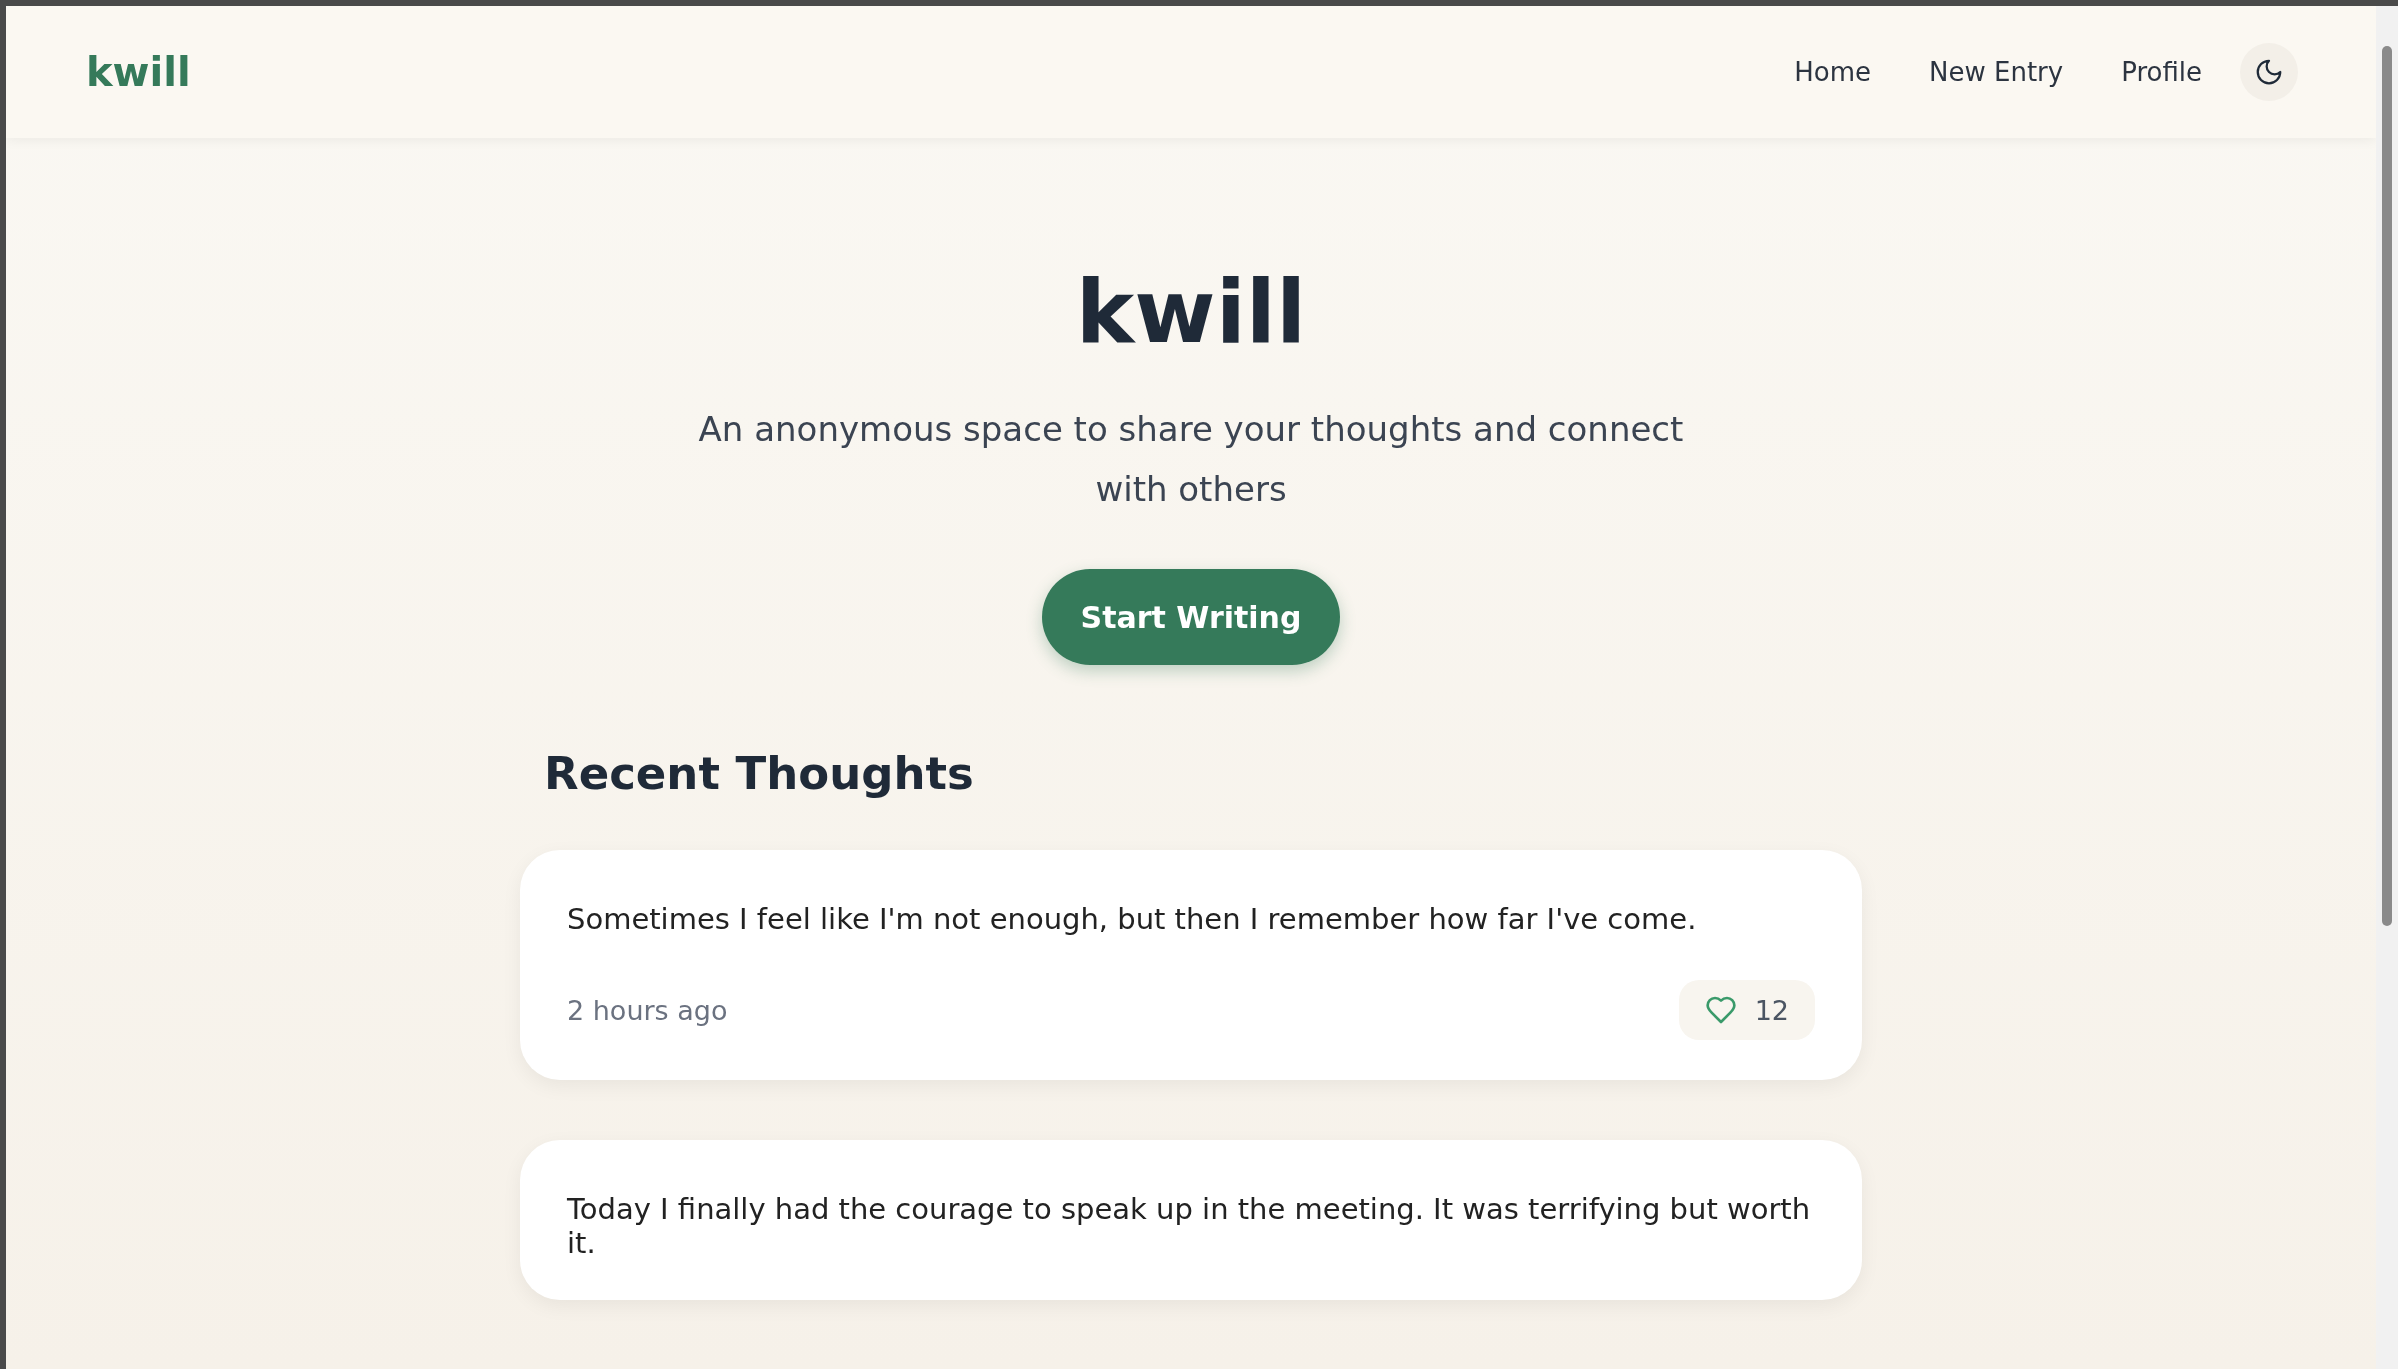  I want to click on heart-icon, so click(1720, 1010).